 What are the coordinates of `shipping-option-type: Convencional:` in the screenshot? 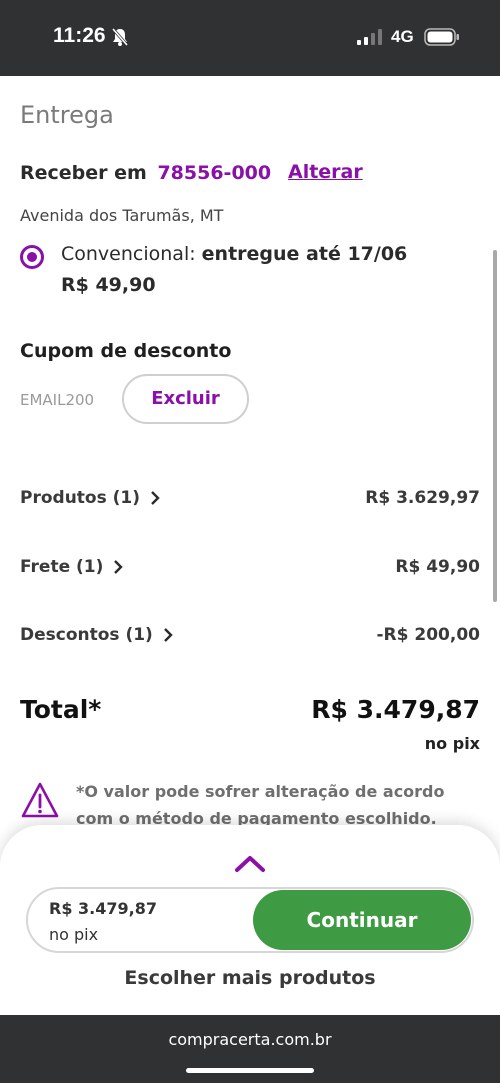 It's located at (128, 254).